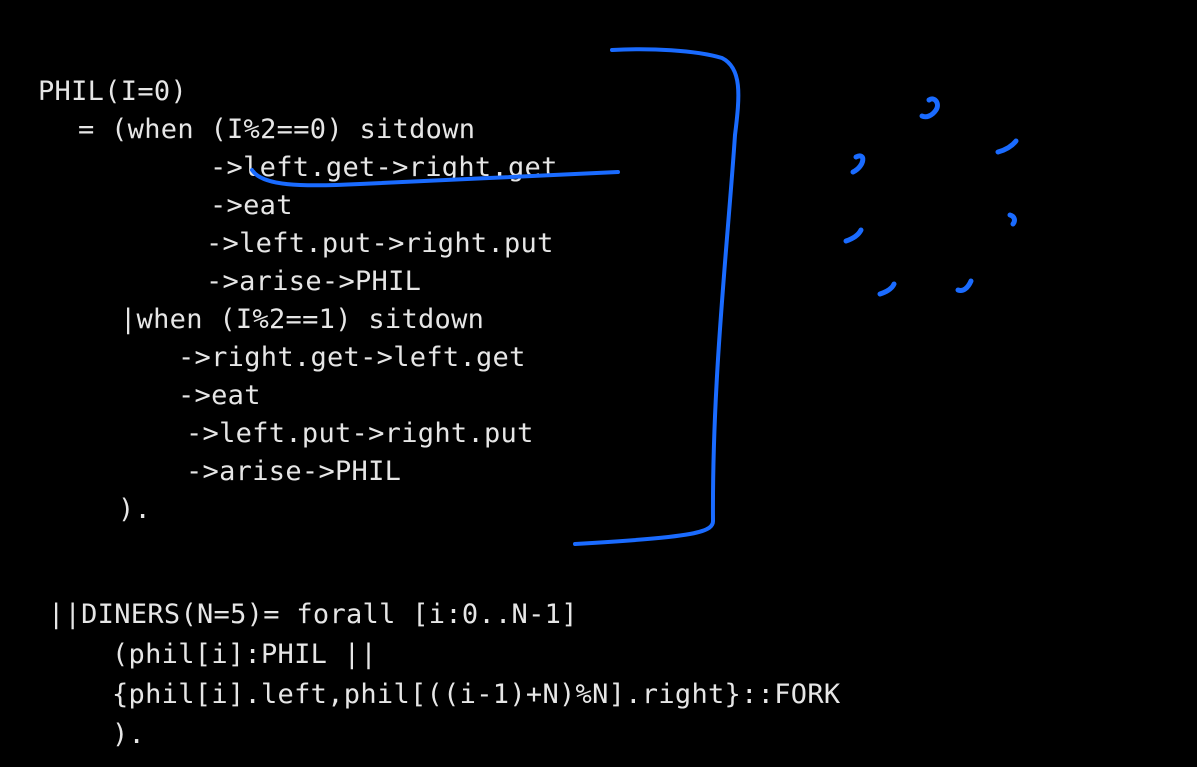  Describe the element at coordinates (277, 129) in the screenshot. I see `code-line: = (when (I%2==0) sitdown` at that location.